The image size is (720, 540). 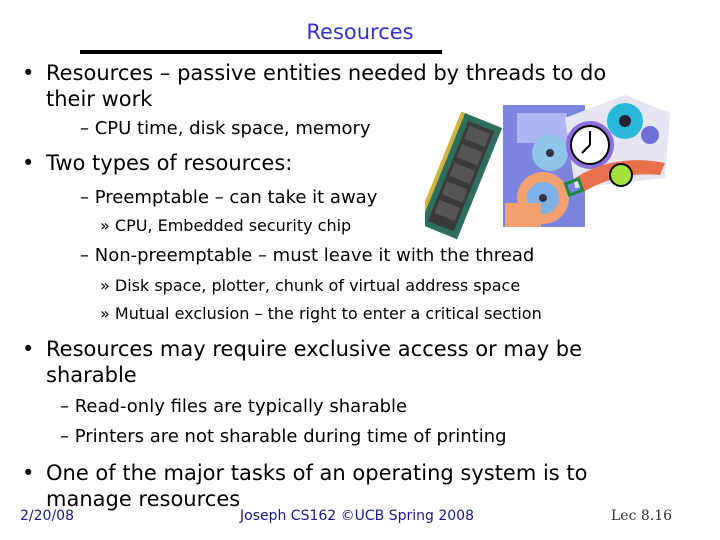 What do you see at coordinates (234, 406) in the screenshot?
I see `sub-bullet-read-only: – Read-only files are typically sharable` at bounding box center [234, 406].